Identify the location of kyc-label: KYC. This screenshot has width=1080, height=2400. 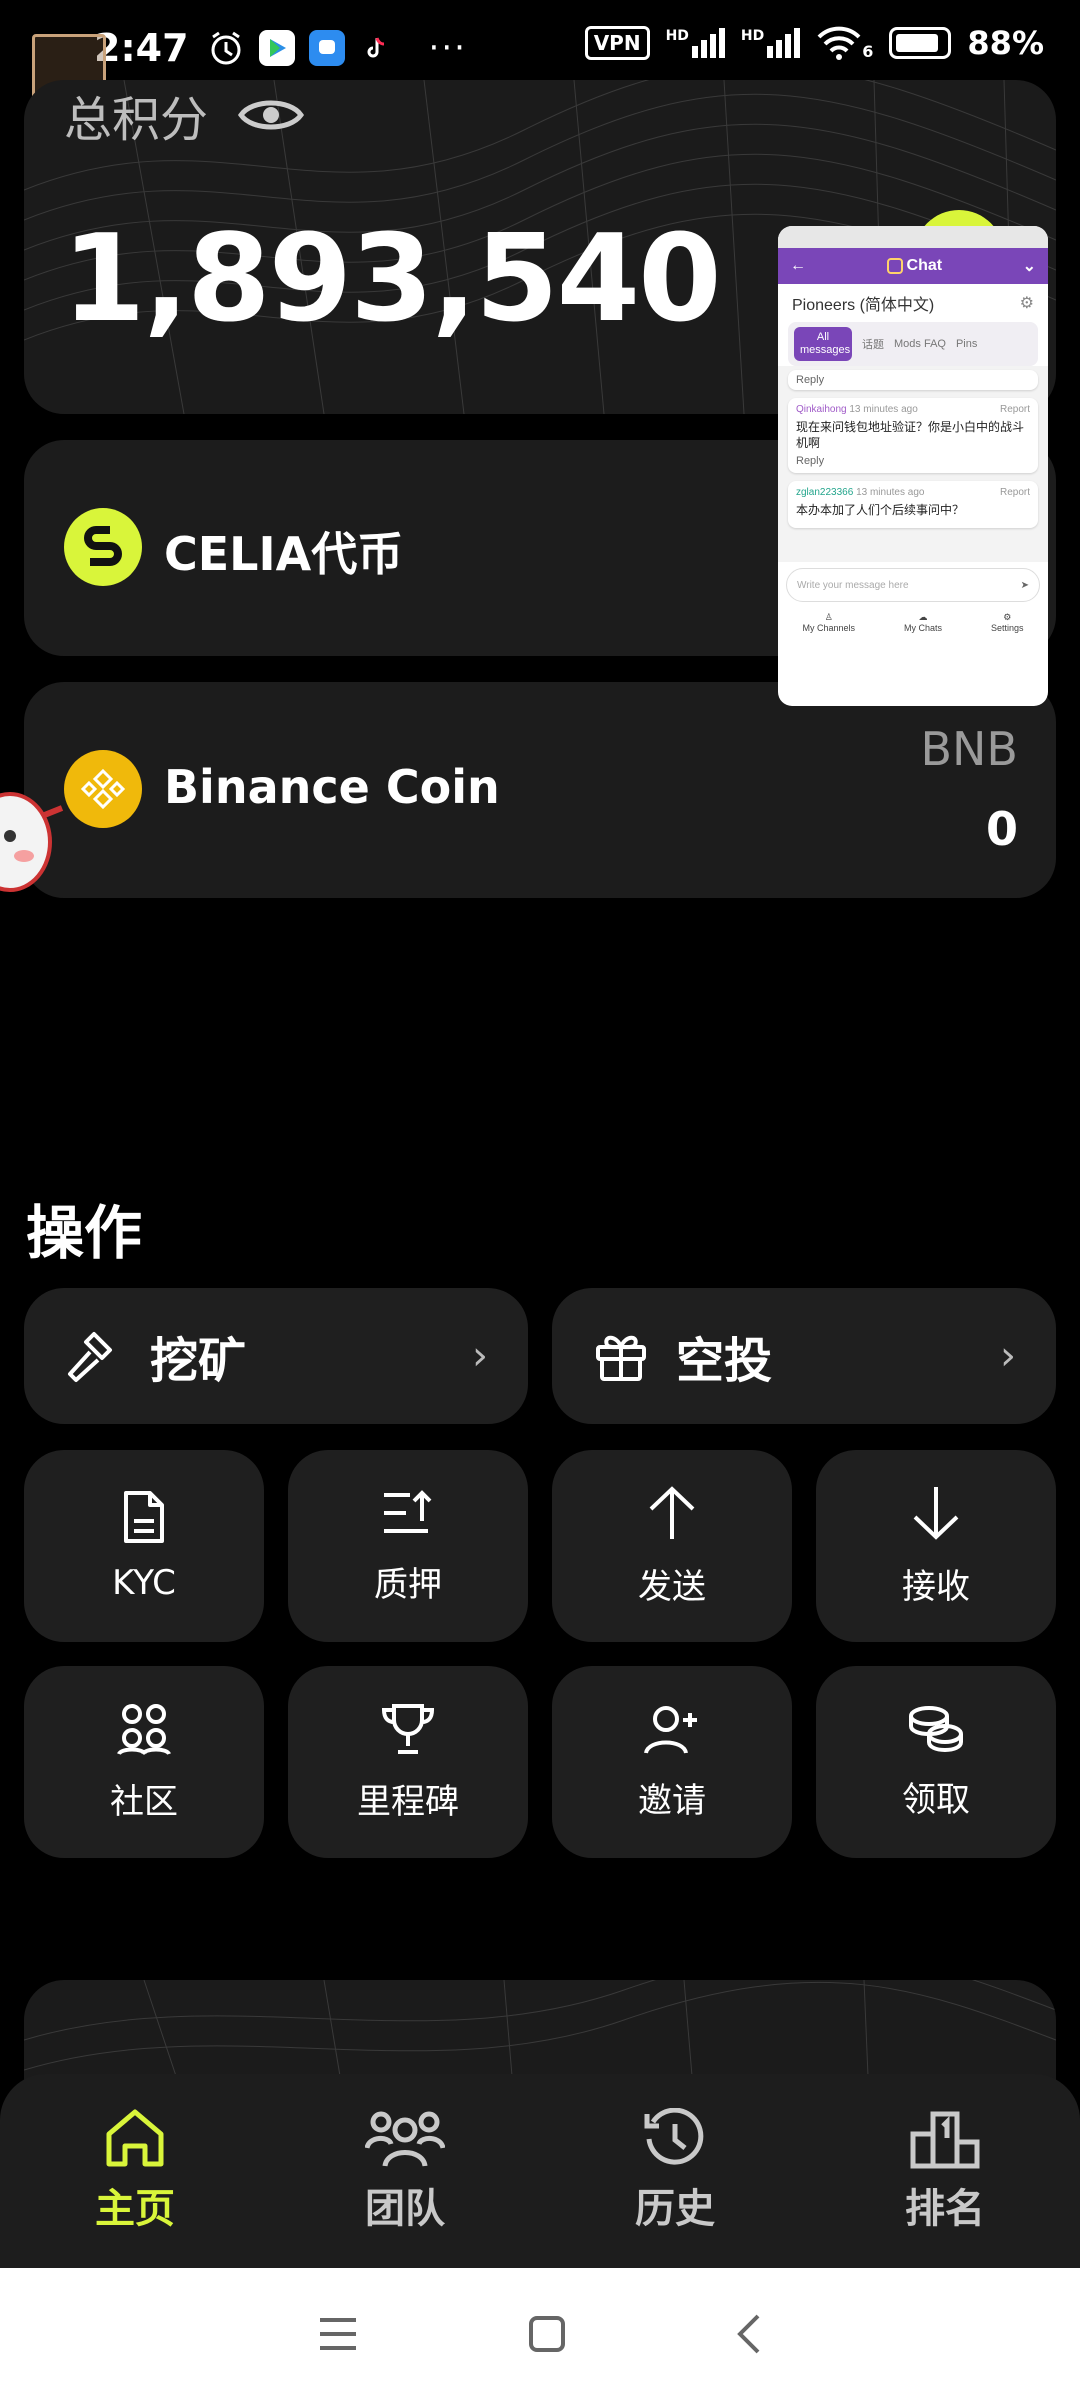
(144, 1583).